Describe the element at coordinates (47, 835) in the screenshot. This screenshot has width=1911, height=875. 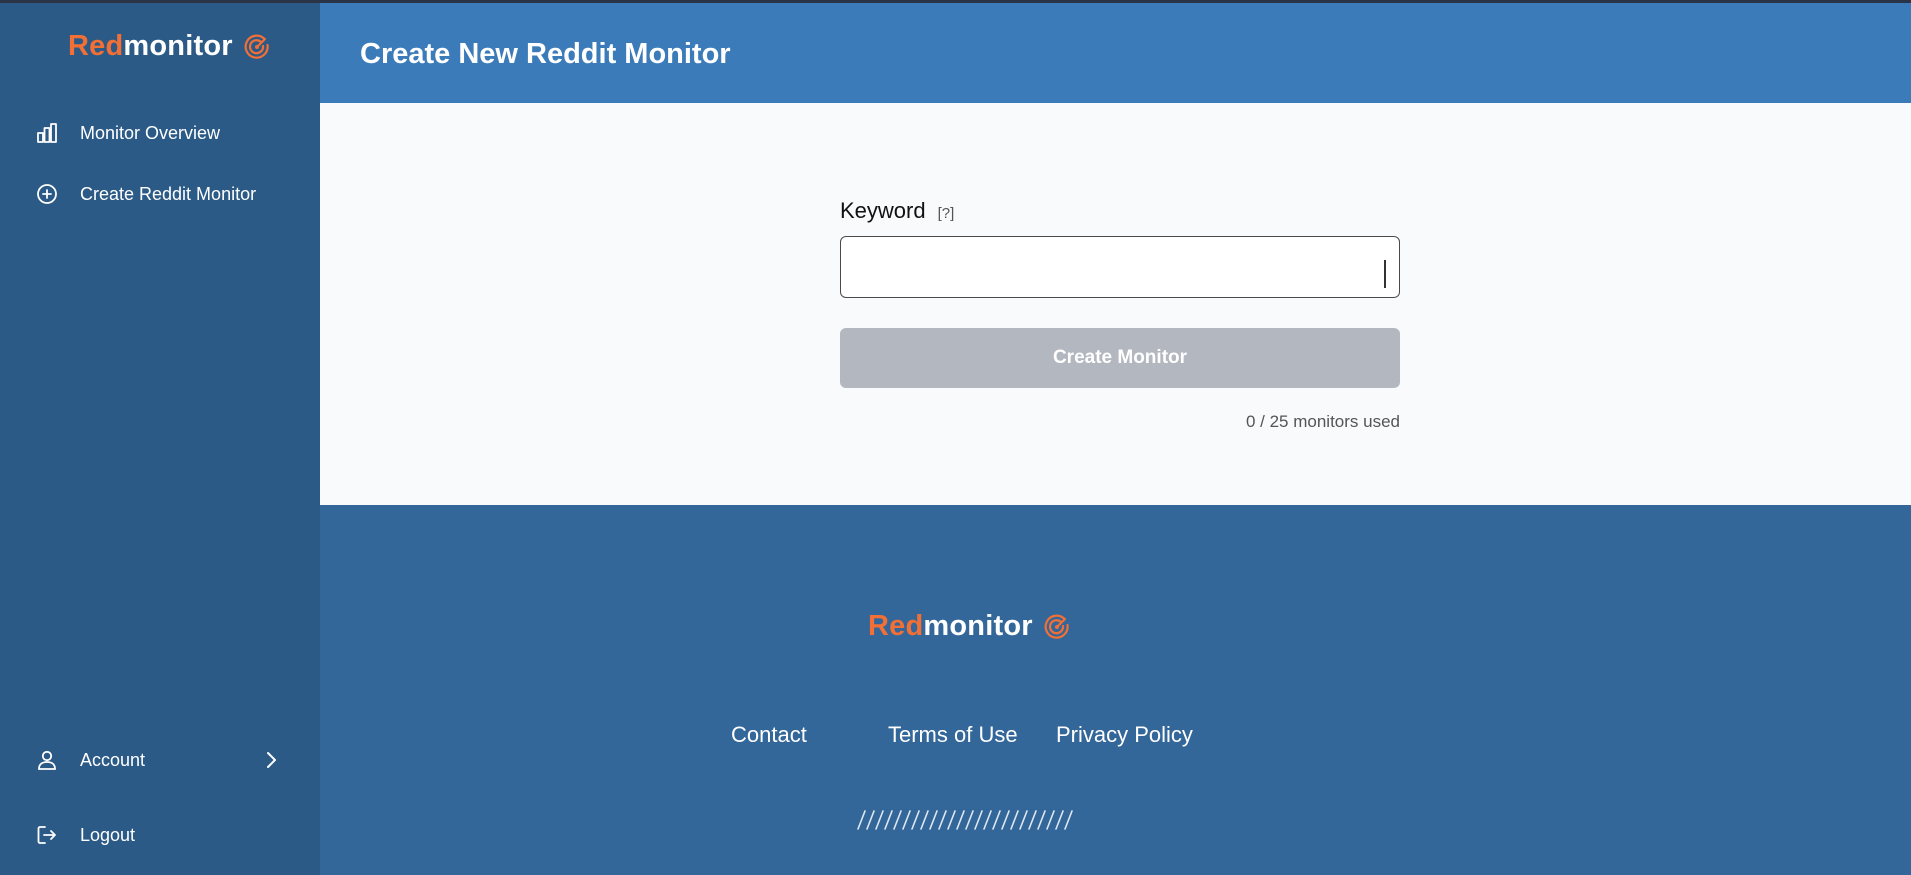
I see `logout-icon` at that location.